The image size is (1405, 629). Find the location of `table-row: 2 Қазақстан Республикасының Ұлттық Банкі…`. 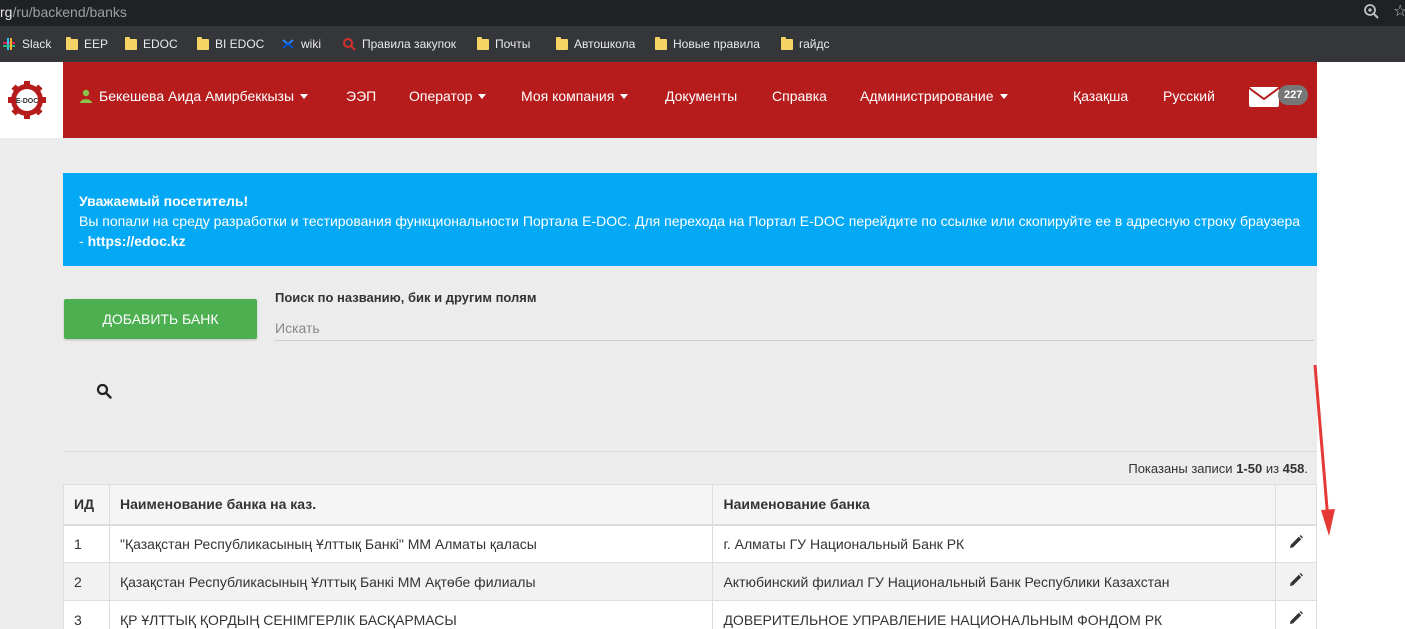

table-row: 2 Қазақстан Республикасының Ұлттық Банкі… is located at coordinates (690, 581).